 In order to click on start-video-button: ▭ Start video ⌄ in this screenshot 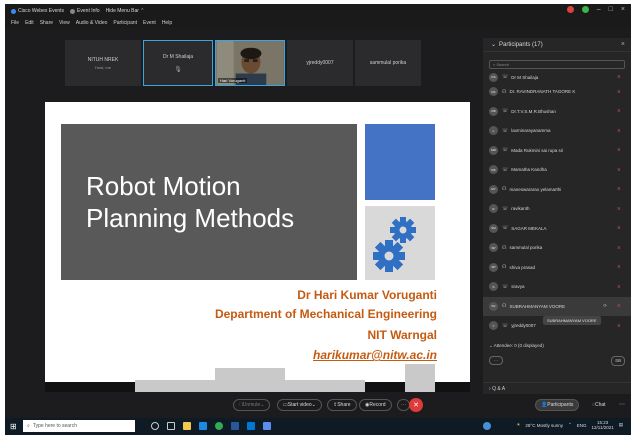, I will do `click(299, 405)`.